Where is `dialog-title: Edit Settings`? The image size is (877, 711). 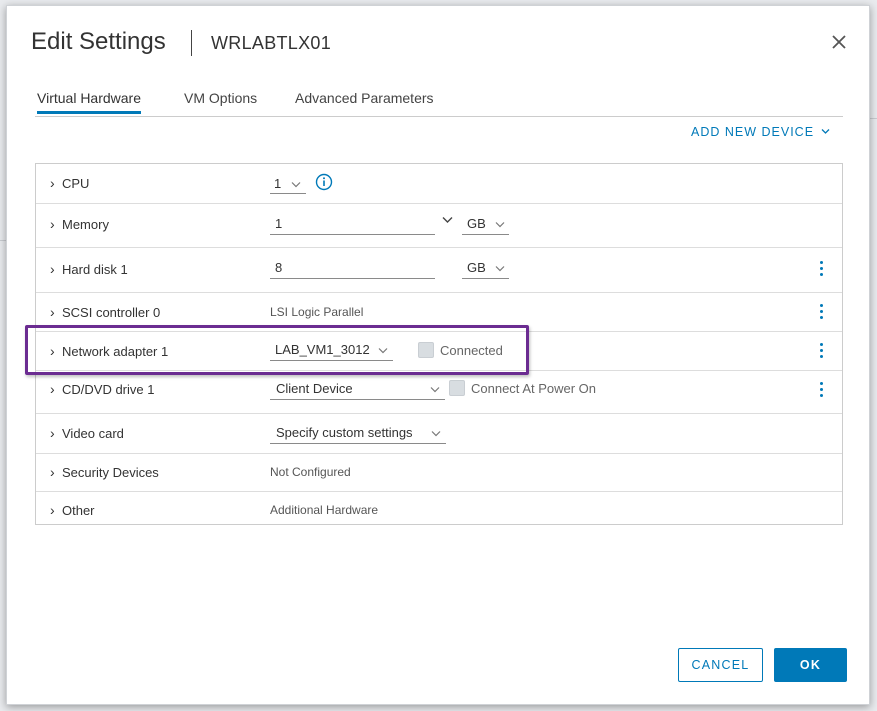 dialog-title: Edit Settings is located at coordinates (98, 41).